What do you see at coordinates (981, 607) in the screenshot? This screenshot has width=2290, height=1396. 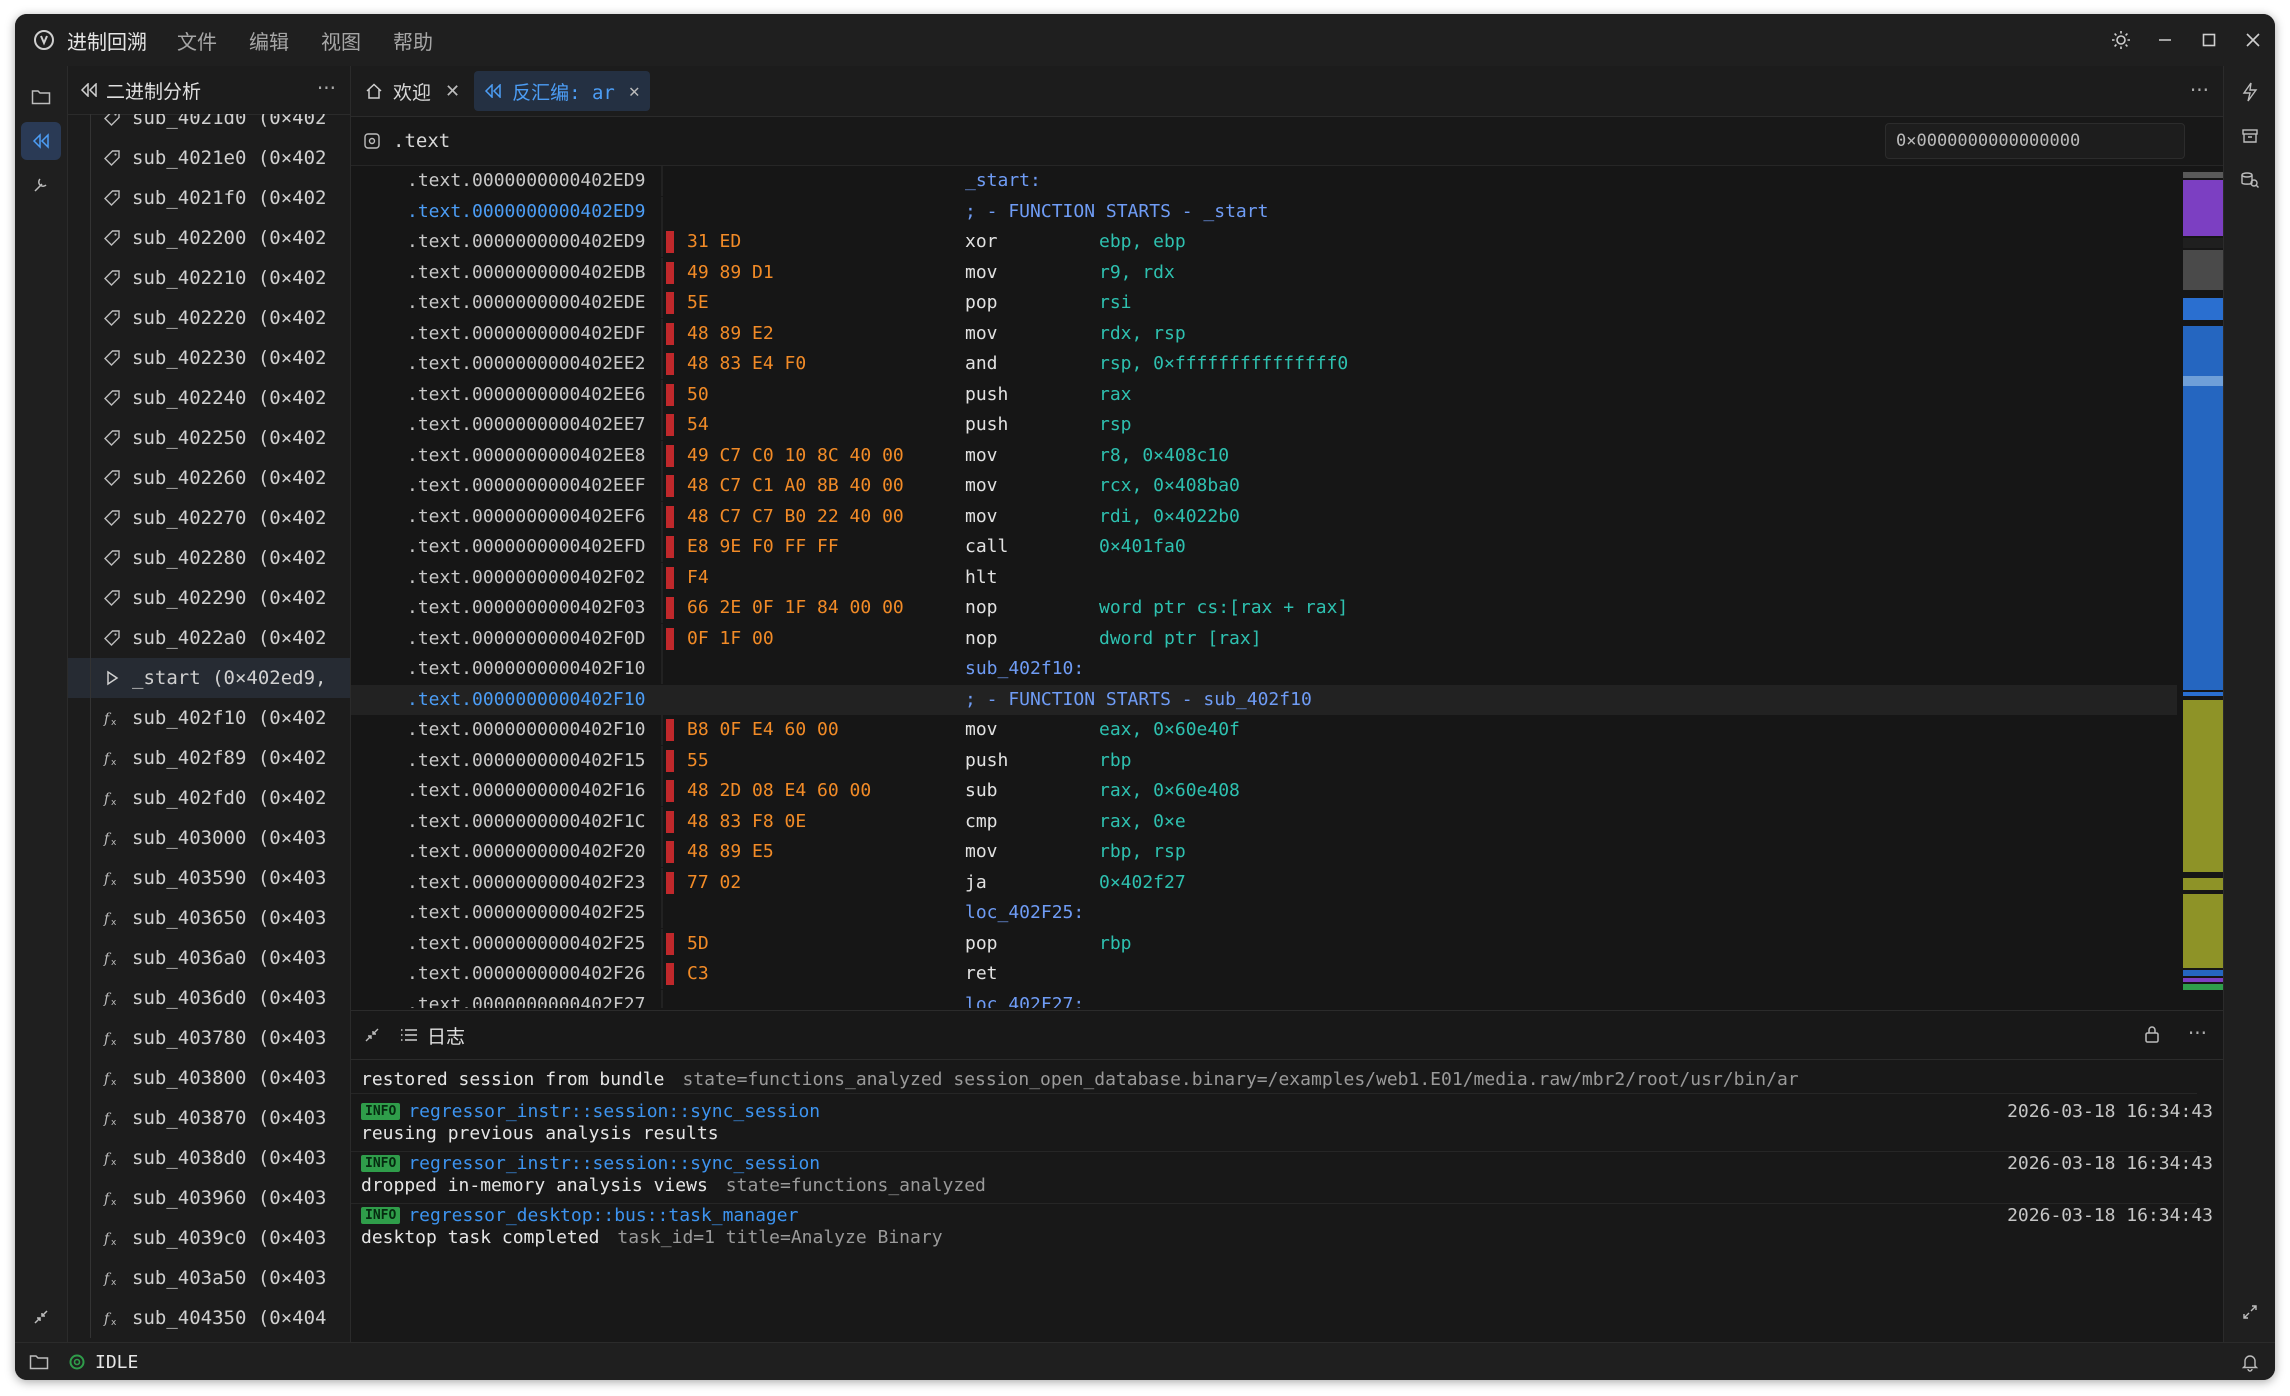 I see `mnemonic: nop` at bounding box center [981, 607].